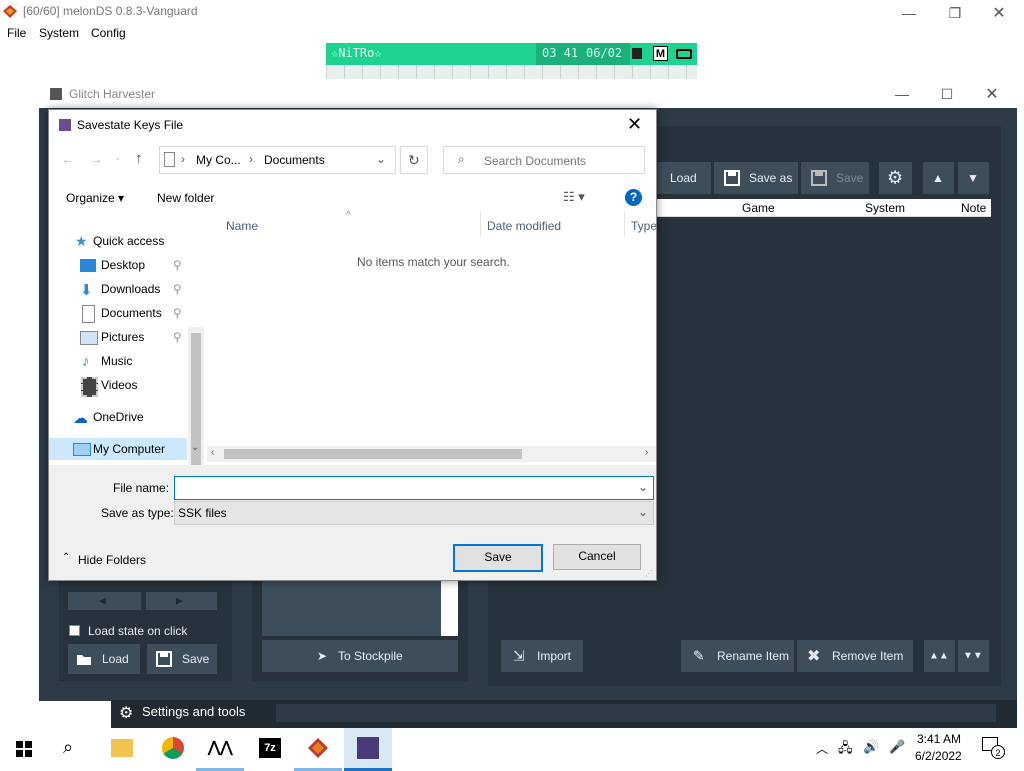 The height and width of the screenshot is (771, 1024). What do you see at coordinates (169, 159) in the screenshot?
I see `document-icon` at bounding box center [169, 159].